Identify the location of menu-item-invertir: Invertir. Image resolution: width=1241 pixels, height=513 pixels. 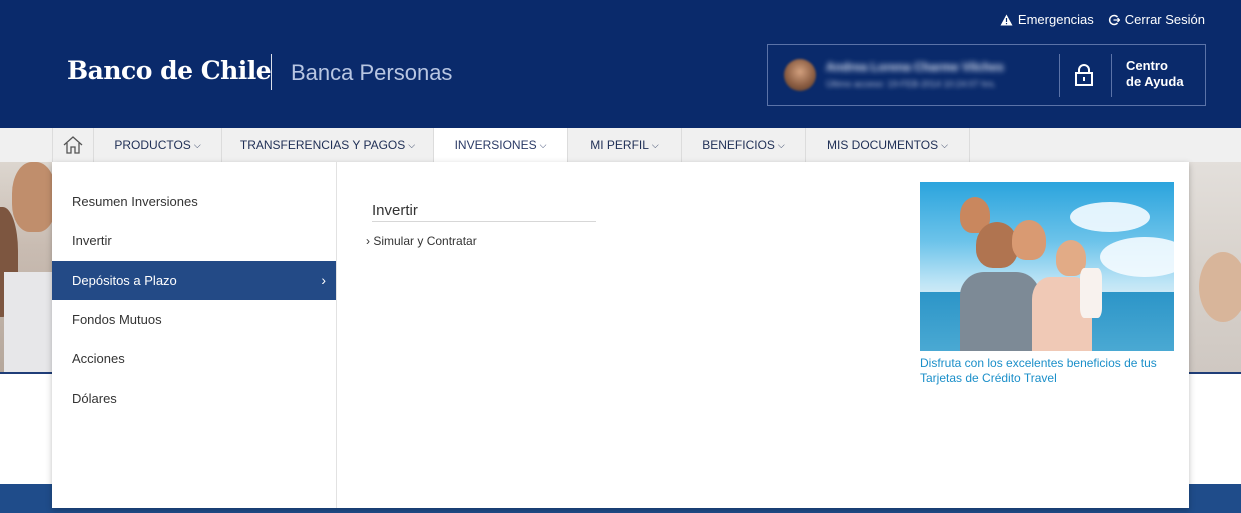
(194, 240).